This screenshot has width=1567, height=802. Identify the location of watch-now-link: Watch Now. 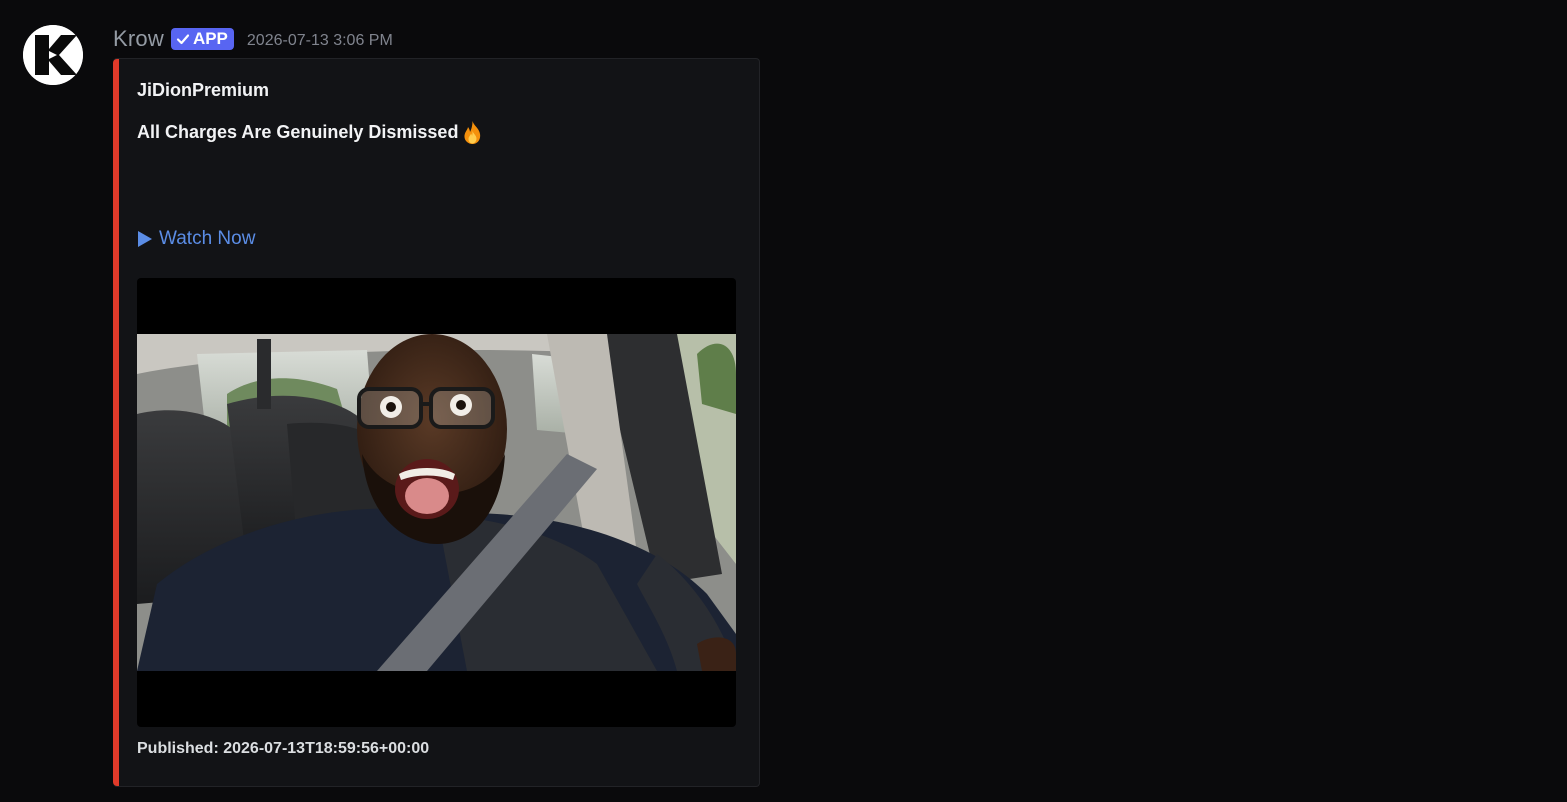
(196, 239).